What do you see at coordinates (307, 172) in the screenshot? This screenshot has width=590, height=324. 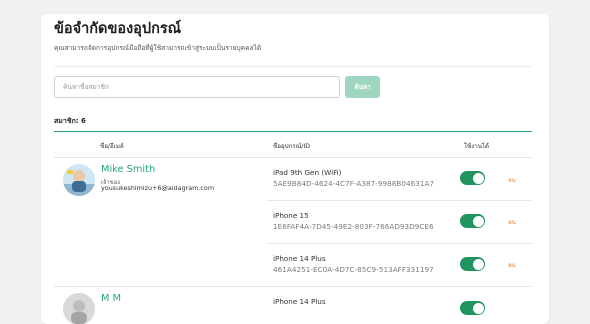 I see `device-name: iPad 9th Gen (WiFi)` at bounding box center [307, 172].